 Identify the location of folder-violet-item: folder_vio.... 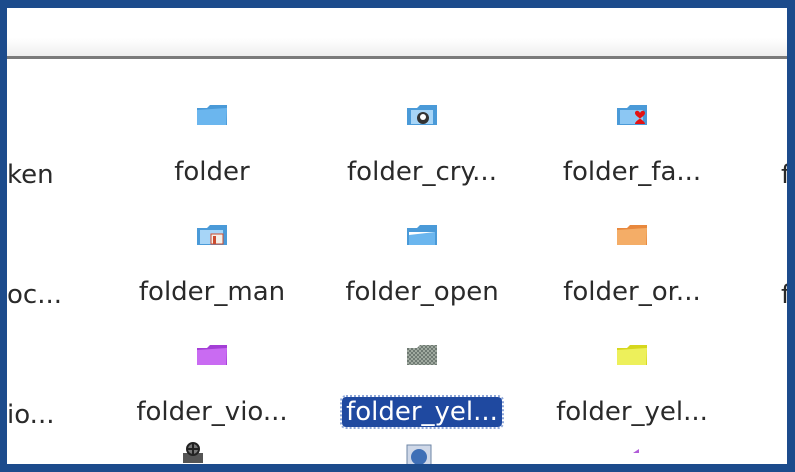
(212, 363).